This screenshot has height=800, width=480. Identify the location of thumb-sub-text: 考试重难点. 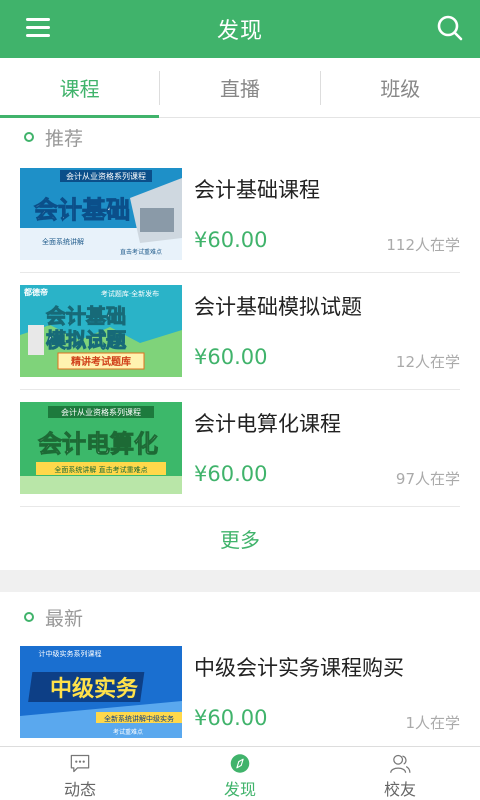
(128, 732).